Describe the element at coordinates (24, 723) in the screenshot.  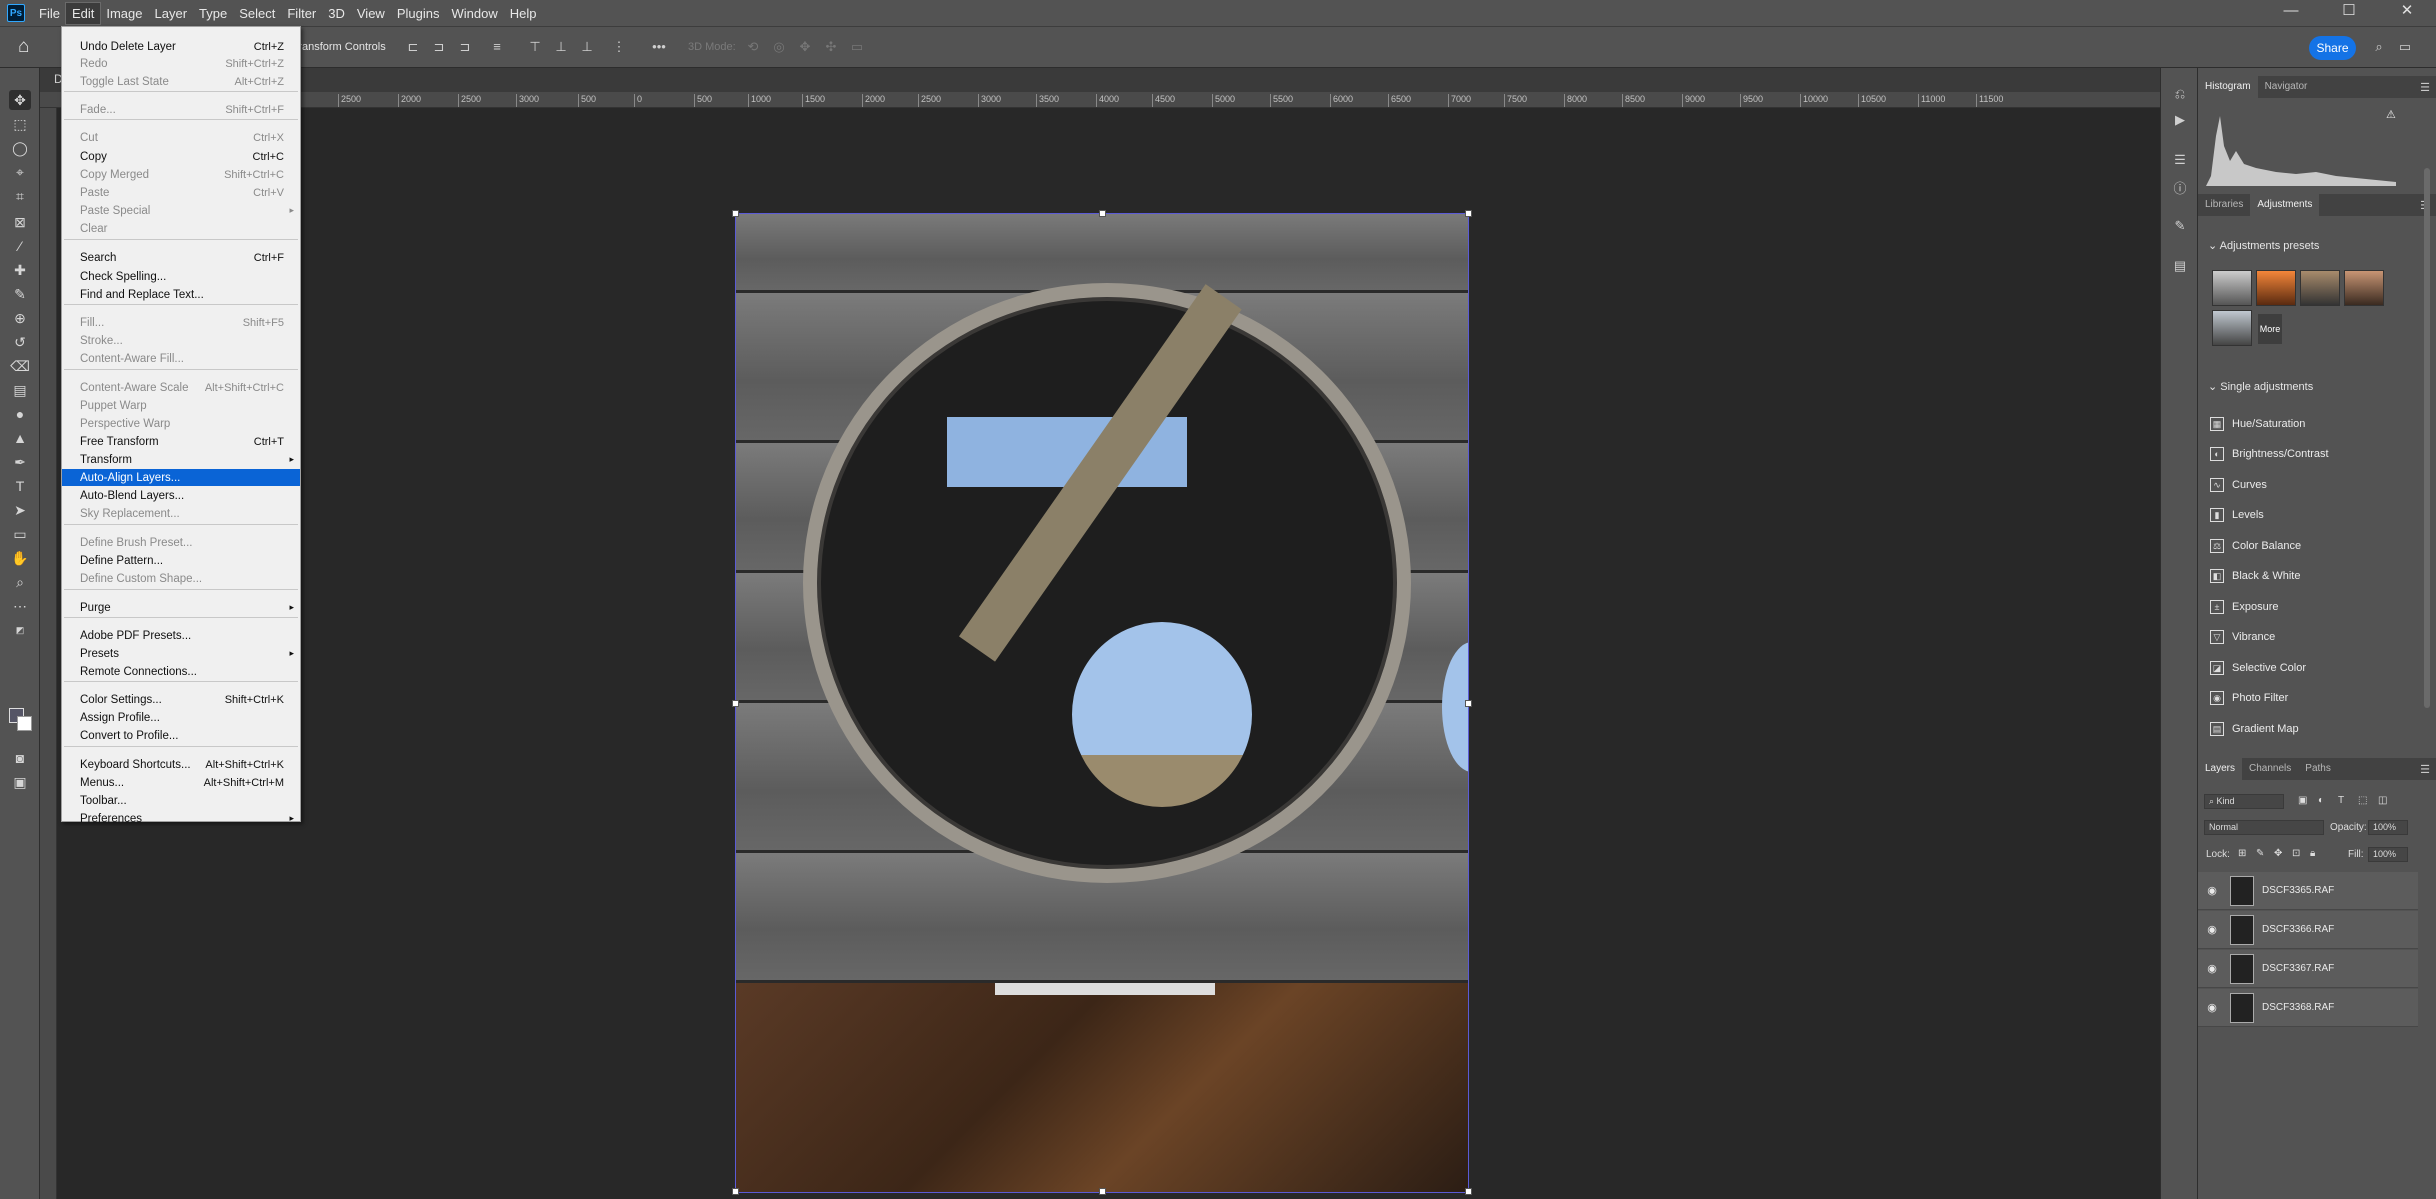
I see `background-color-swatch` at that location.